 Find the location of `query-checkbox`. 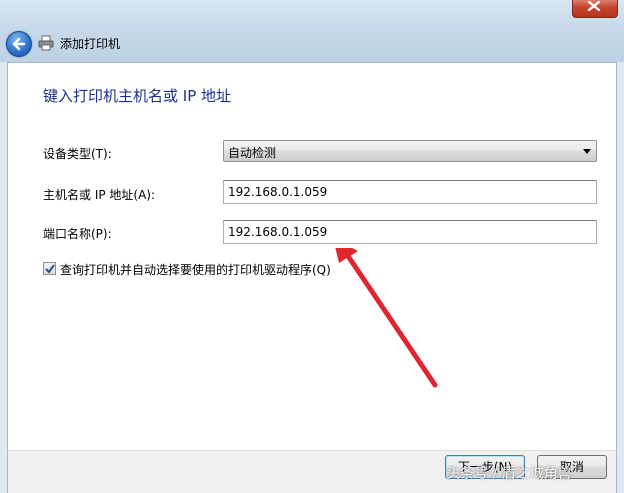

query-checkbox is located at coordinates (49, 268).